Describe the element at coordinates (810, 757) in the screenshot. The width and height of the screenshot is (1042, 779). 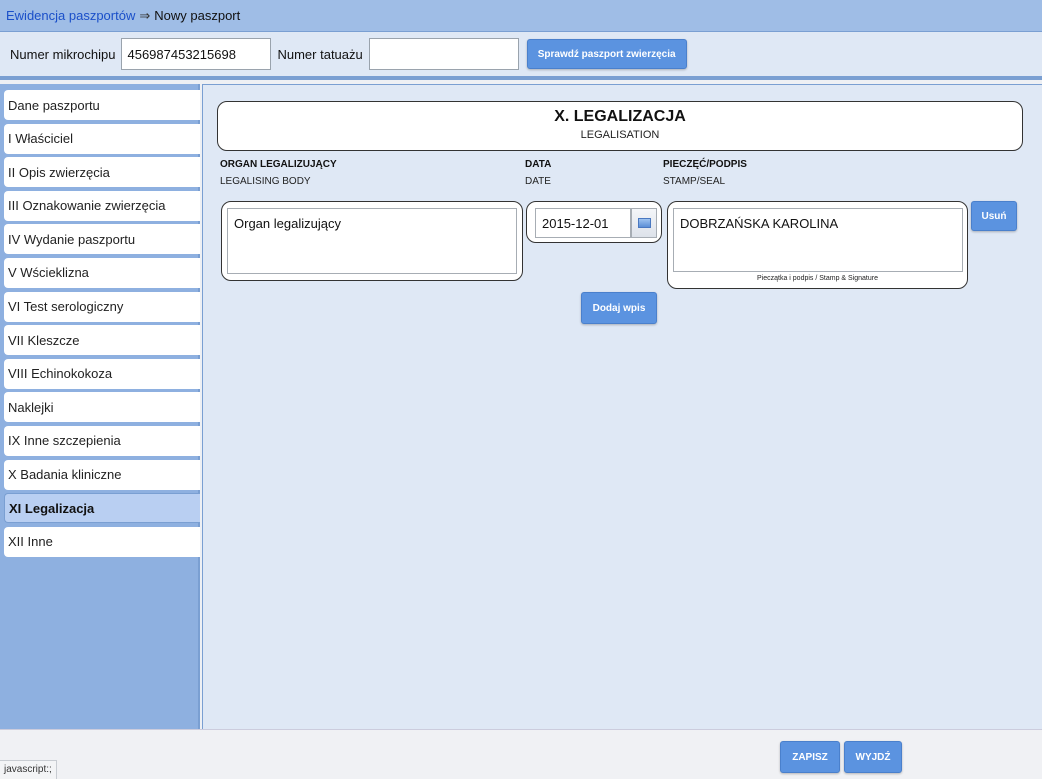
I see `save-button: ZAPISZ` at that location.